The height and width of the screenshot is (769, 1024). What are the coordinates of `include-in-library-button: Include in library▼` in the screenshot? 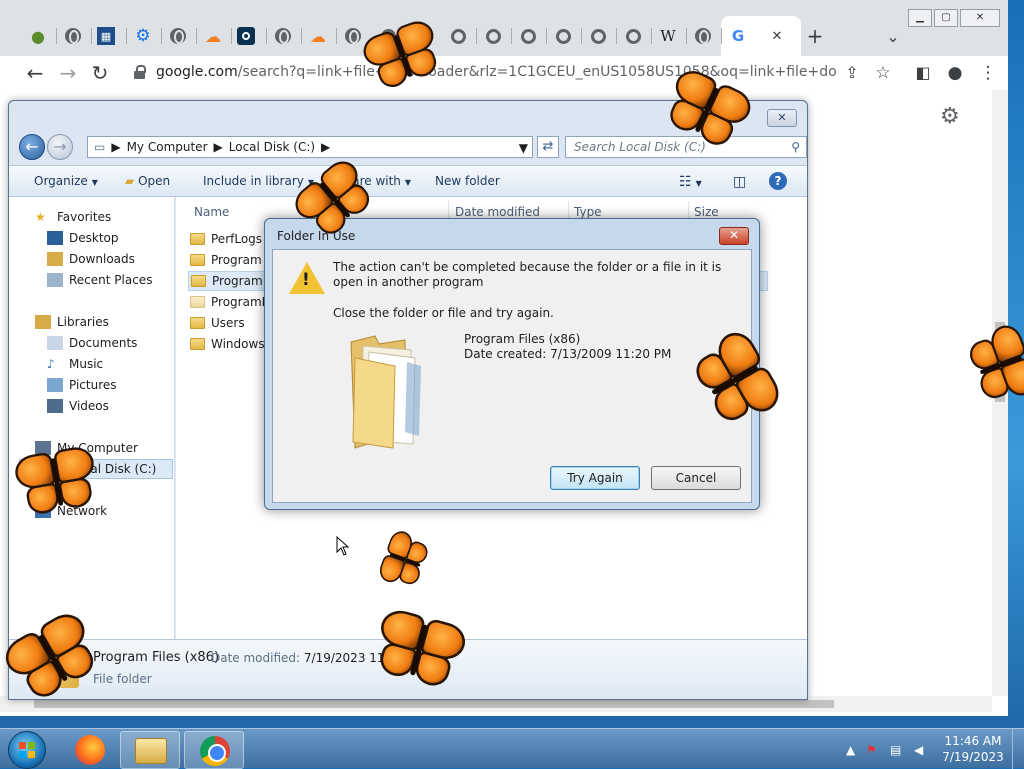 It's located at (258, 181).